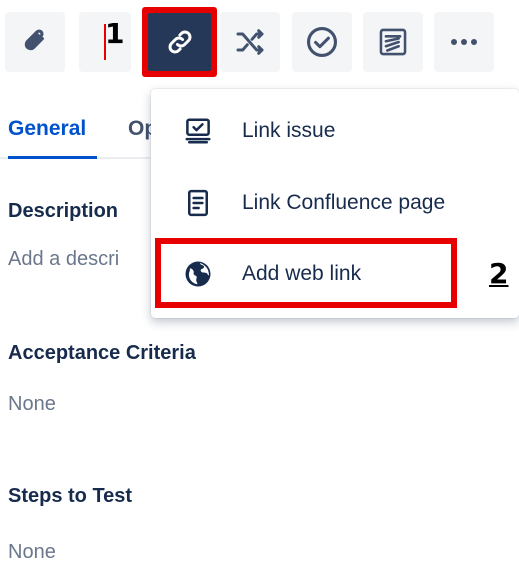  I want to click on step-2-annotation: 2, so click(499, 273).